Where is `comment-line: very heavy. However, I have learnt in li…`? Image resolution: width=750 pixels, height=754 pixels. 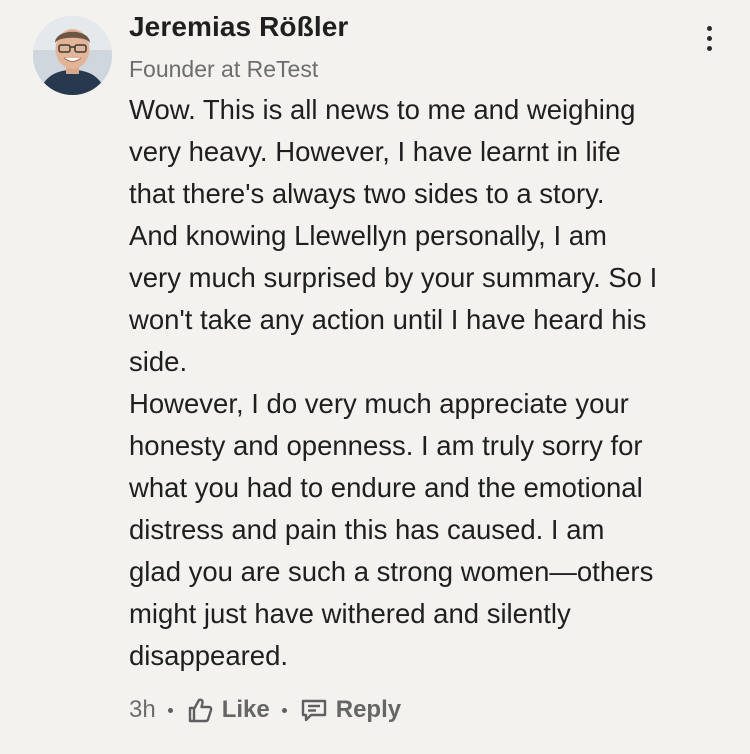 comment-line: very heavy. However, I have learnt in li… is located at coordinates (375, 151).